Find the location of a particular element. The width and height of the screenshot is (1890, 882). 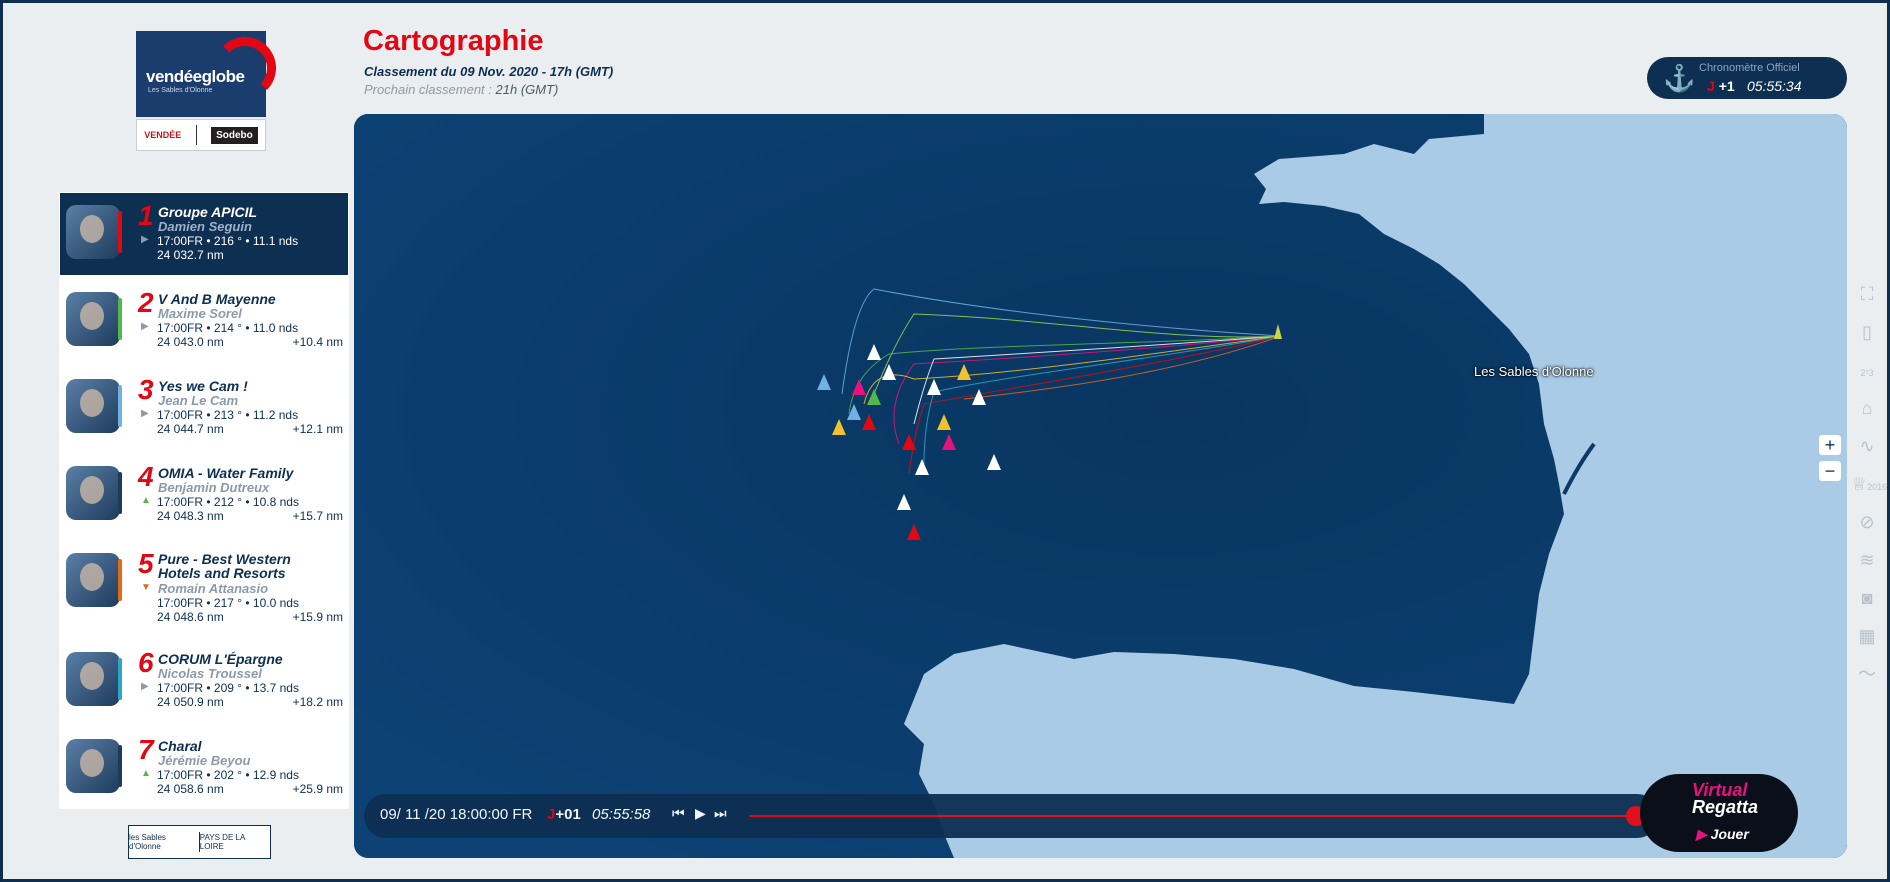

forward-icon: ⏭ is located at coordinates (720, 813).